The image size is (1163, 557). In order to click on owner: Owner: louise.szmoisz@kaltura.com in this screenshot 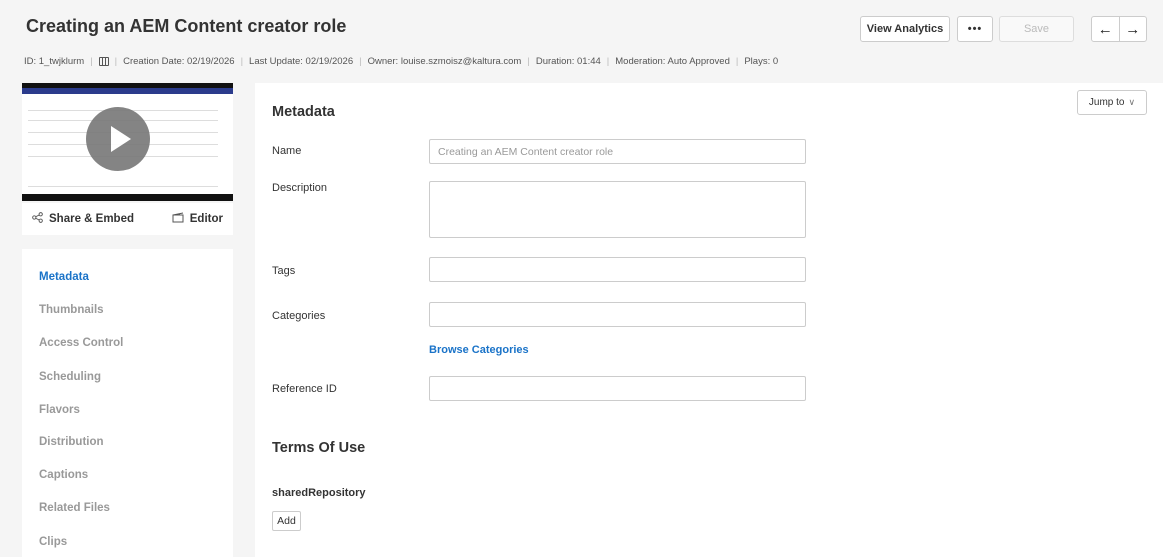, I will do `click(444, 61)`.